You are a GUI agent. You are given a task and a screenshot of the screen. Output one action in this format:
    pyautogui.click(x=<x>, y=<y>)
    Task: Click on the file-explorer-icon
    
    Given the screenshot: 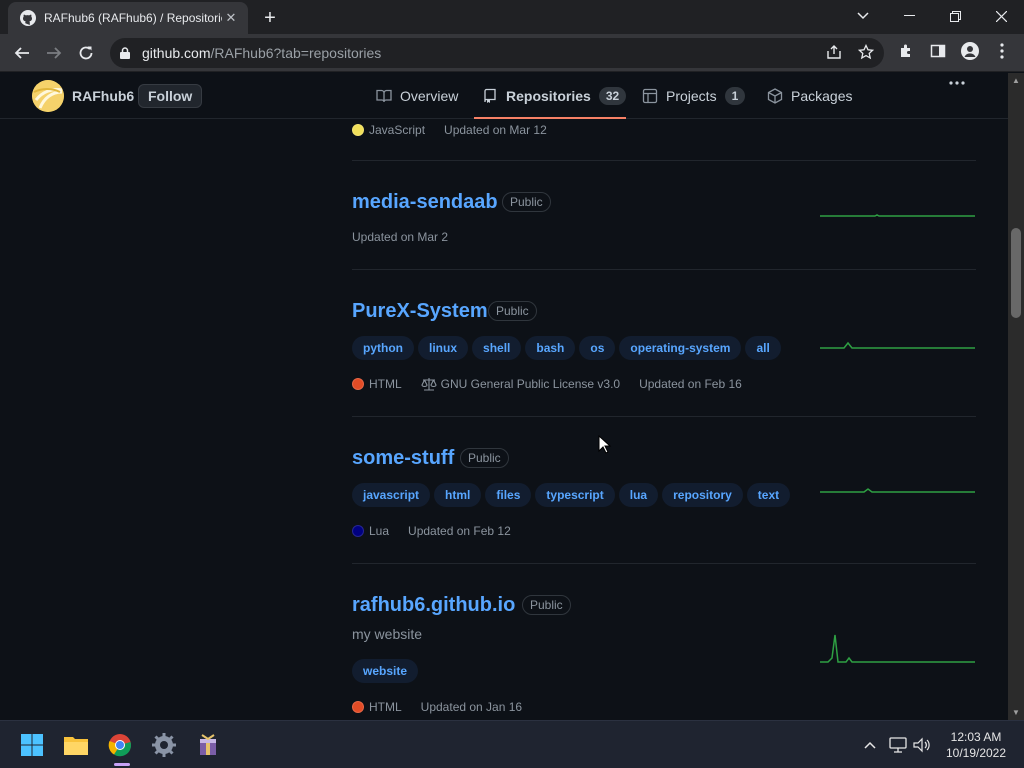 What is the action you would take?
    pyautogui.click(x=76, y=745)
    